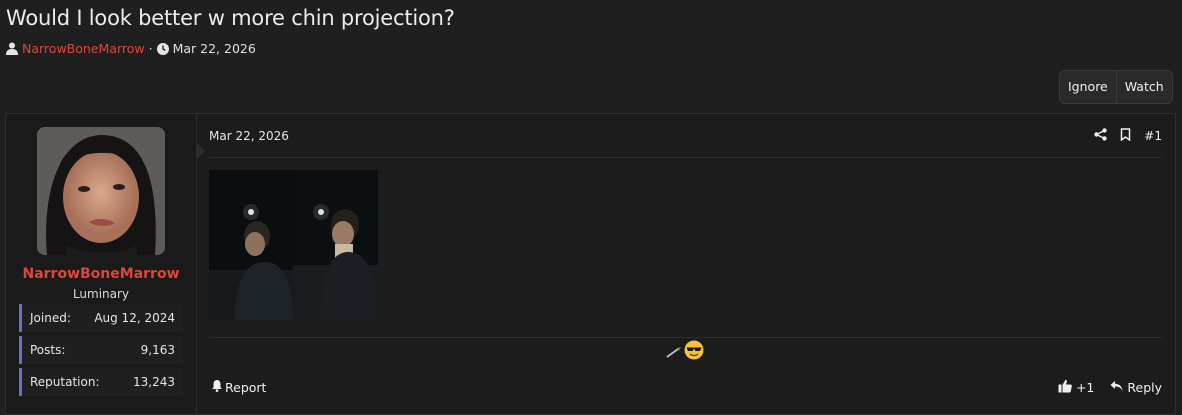  I want to click on post-date: Mar 22, 2026, so click(249, 136).